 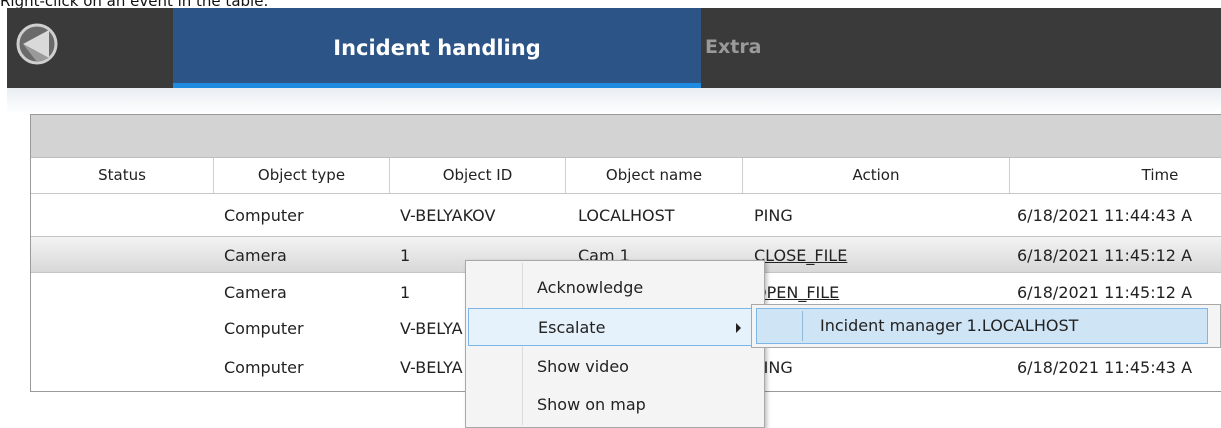 I want to click on column-header-object-type: Object type, so click(x=302, y=175).